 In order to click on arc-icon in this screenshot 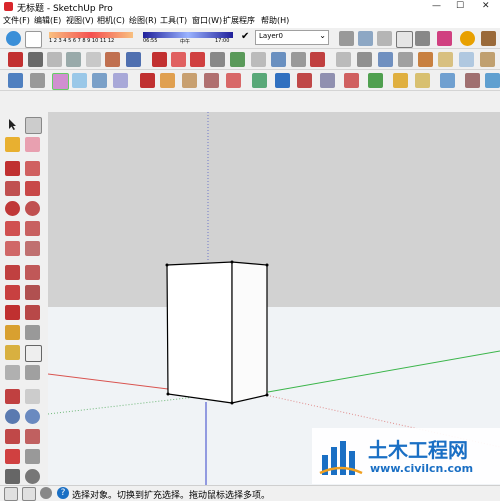, I will do `click(12, 228)`.